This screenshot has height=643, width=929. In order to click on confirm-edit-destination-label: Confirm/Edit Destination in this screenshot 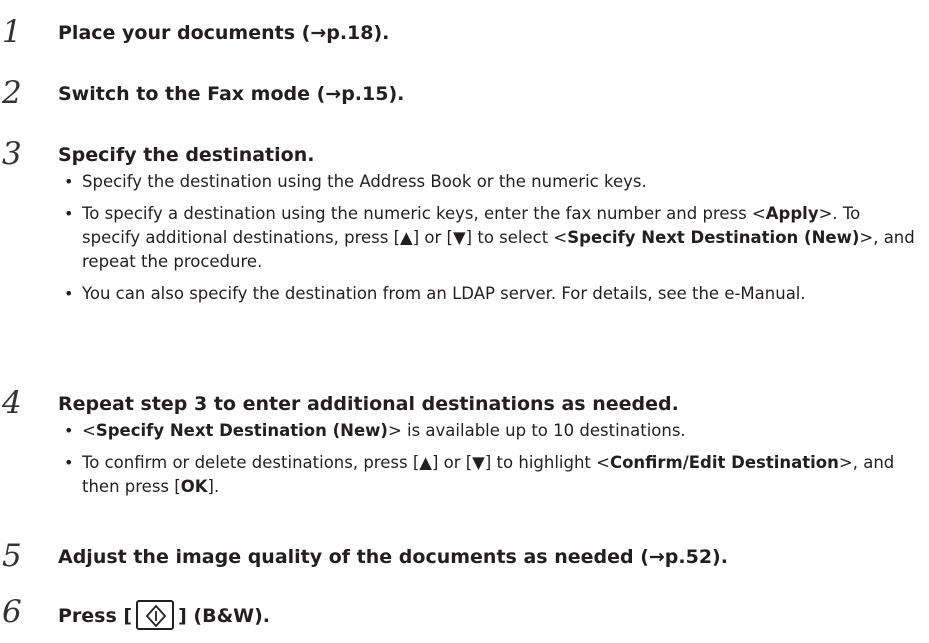, I will do `click(724, 462)`.